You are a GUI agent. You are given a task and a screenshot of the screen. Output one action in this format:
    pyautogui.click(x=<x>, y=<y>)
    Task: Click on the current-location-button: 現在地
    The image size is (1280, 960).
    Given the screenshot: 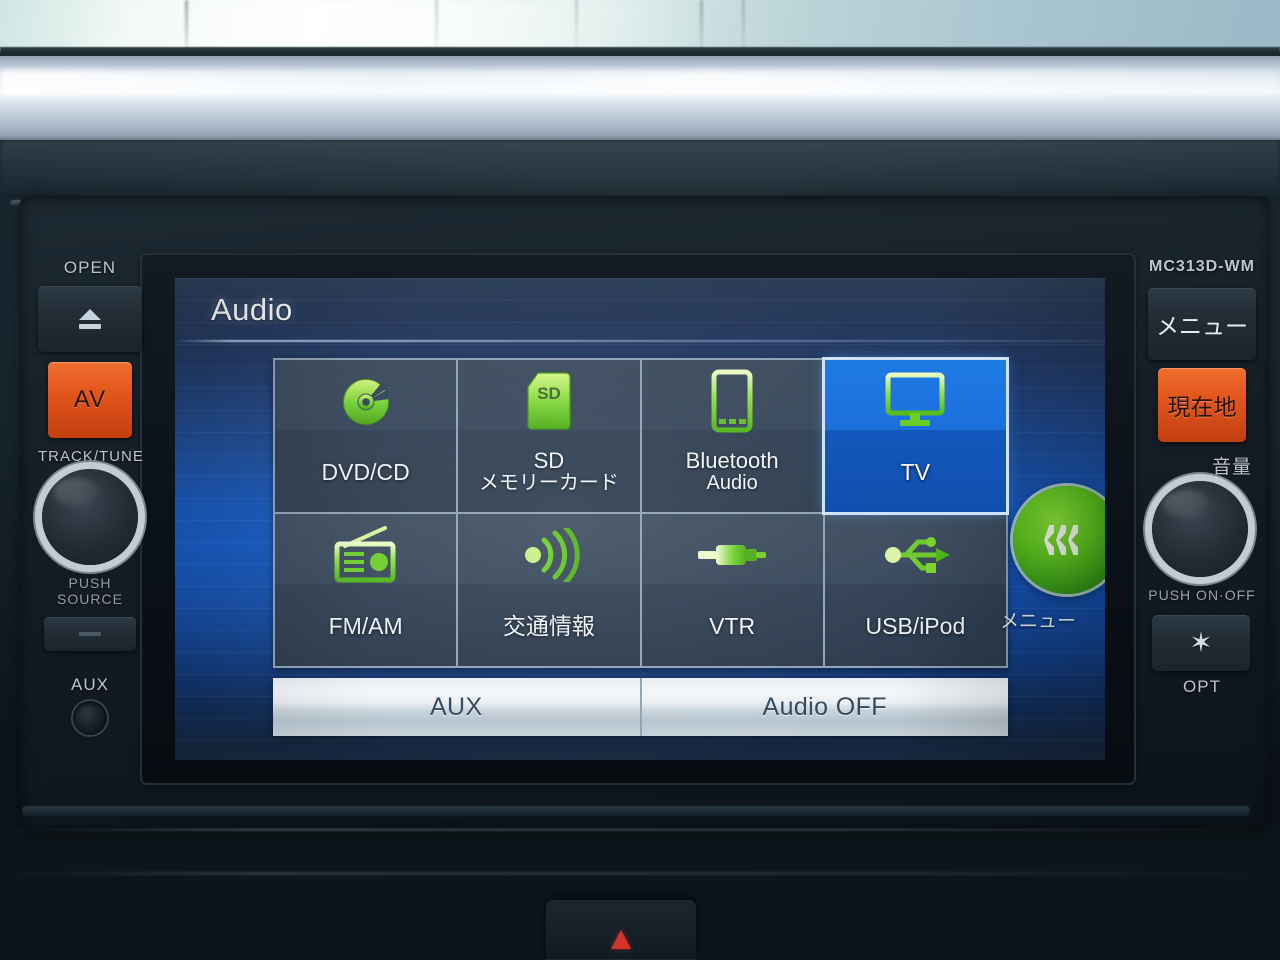 What is the action you would take?
    pyautogui.click(x=1202, y=405)
    